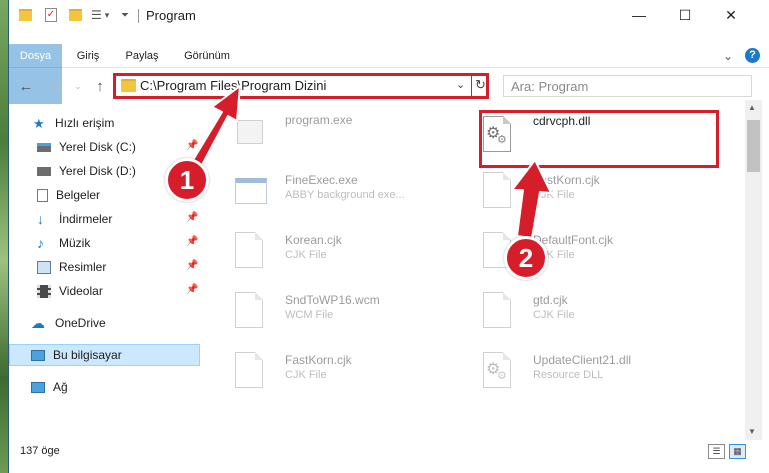 The image size is (769, 473). Describe the element at coordinates (51, 15) in the screenshot. I see `properties-icon: ✓` at that location.